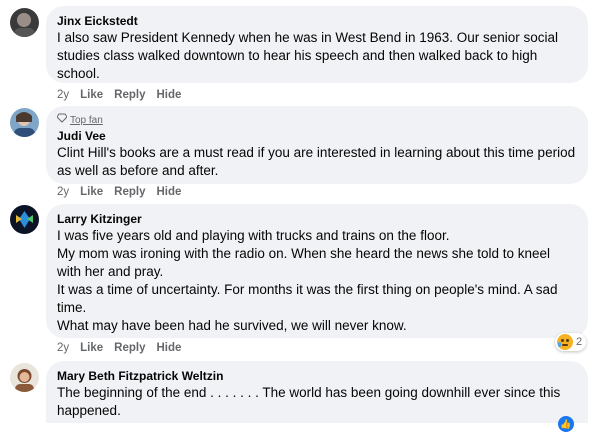 This screenshot has width=596, height=432. I want to click on reaction-count: 2, so click(571, 342).